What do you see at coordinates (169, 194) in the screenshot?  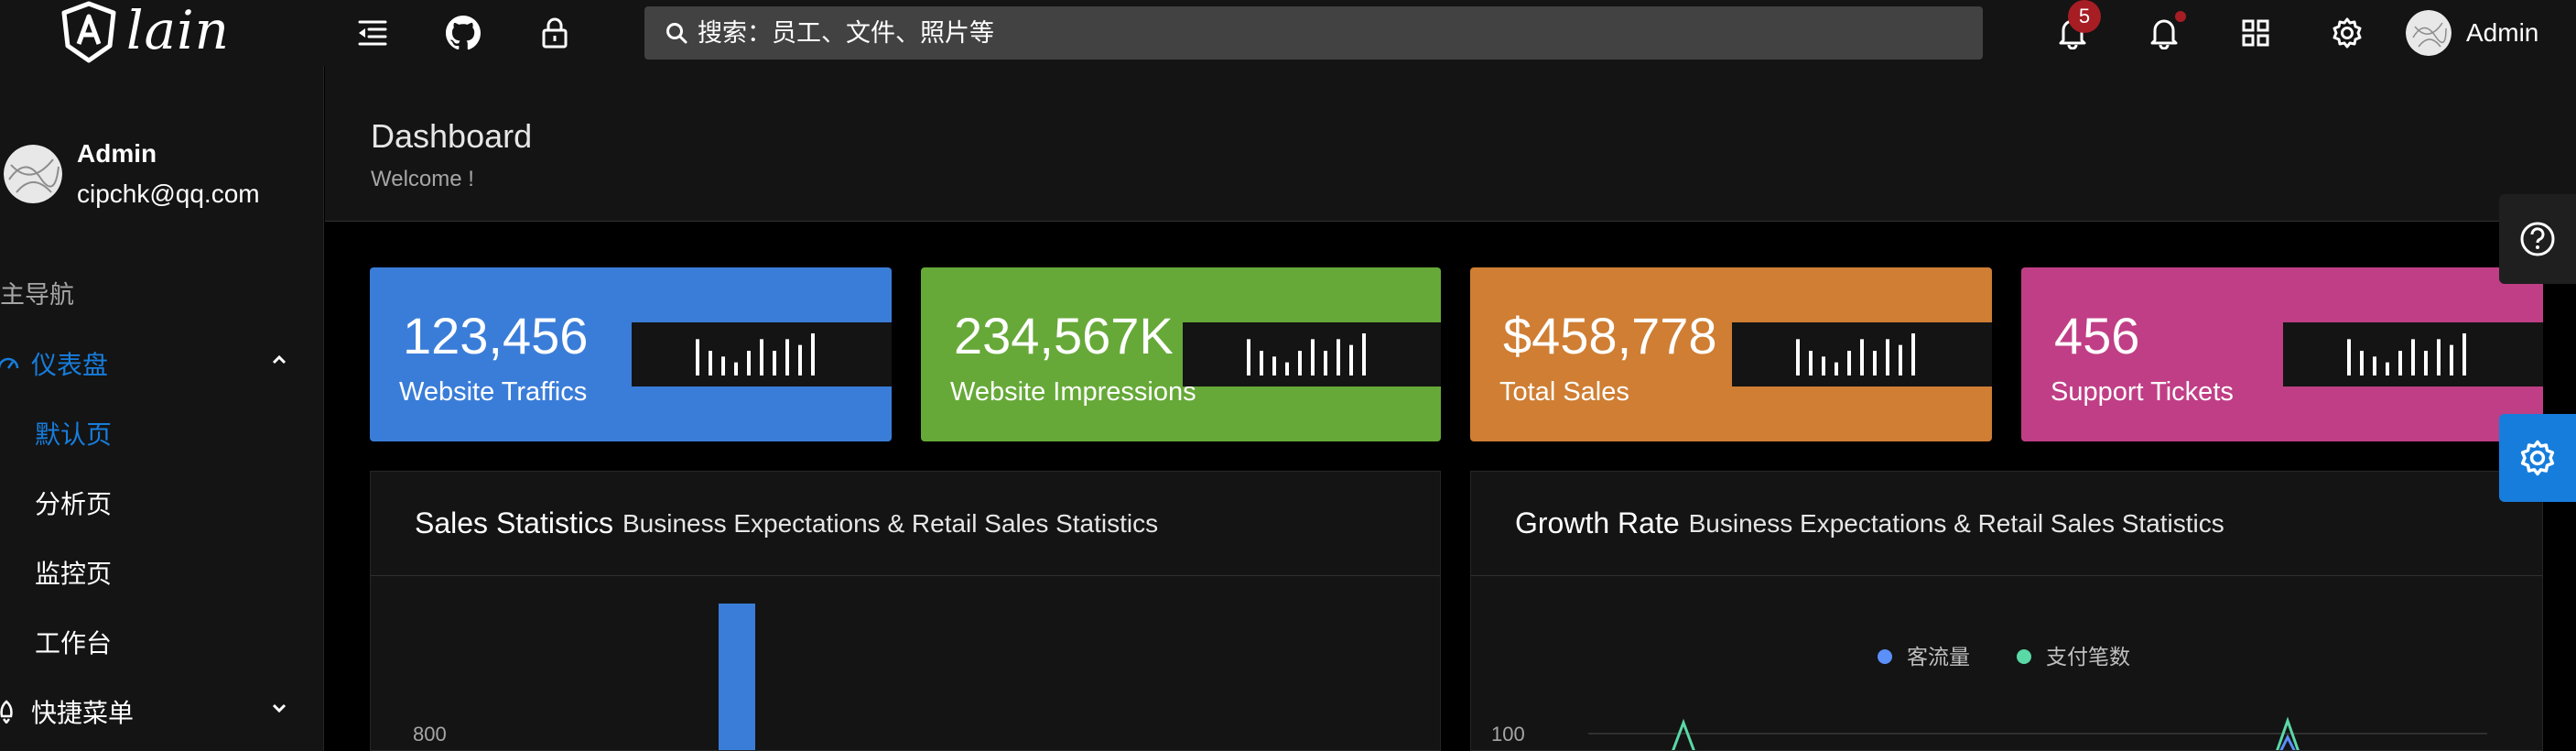 I see `sidebar-user-email: cipchk@qq.com` at bounding box center [169, 194].